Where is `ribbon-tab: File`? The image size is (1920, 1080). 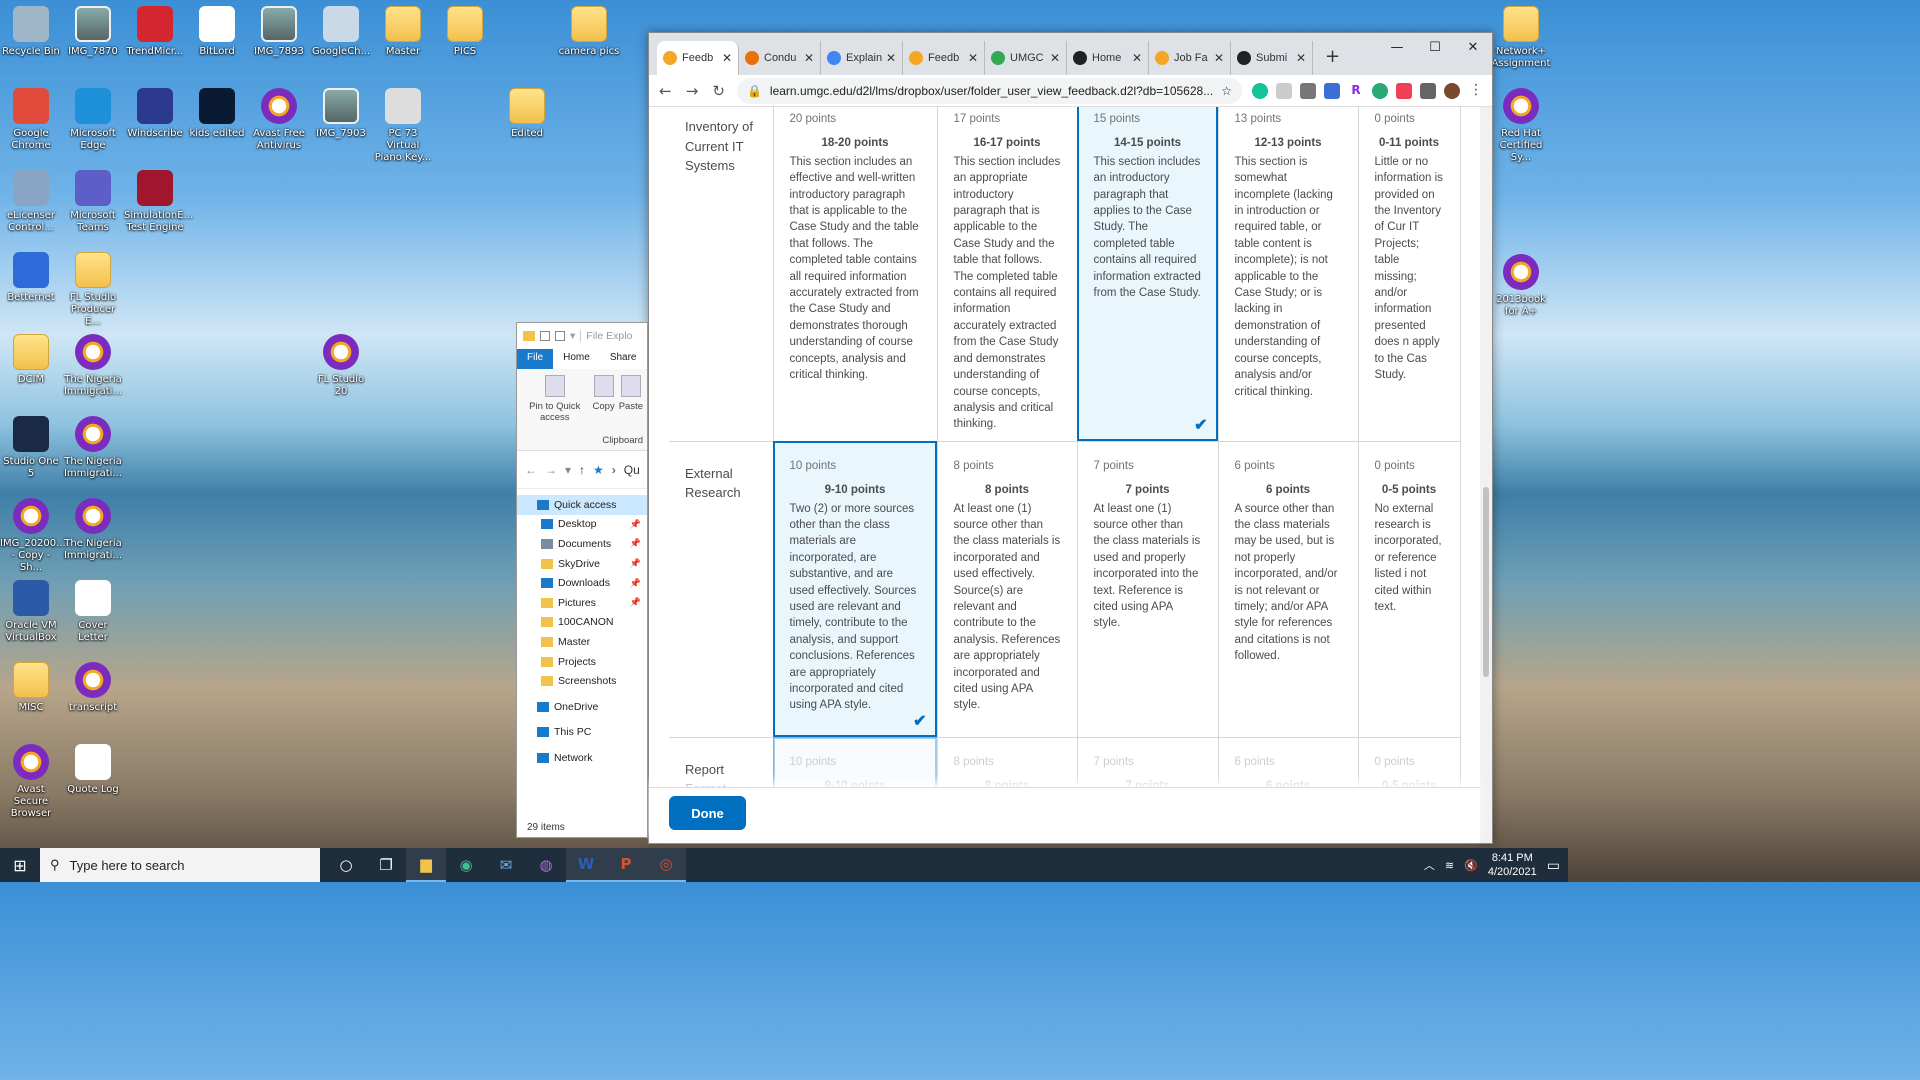 ribbon-tab: File is located at coordinates (535, 359).